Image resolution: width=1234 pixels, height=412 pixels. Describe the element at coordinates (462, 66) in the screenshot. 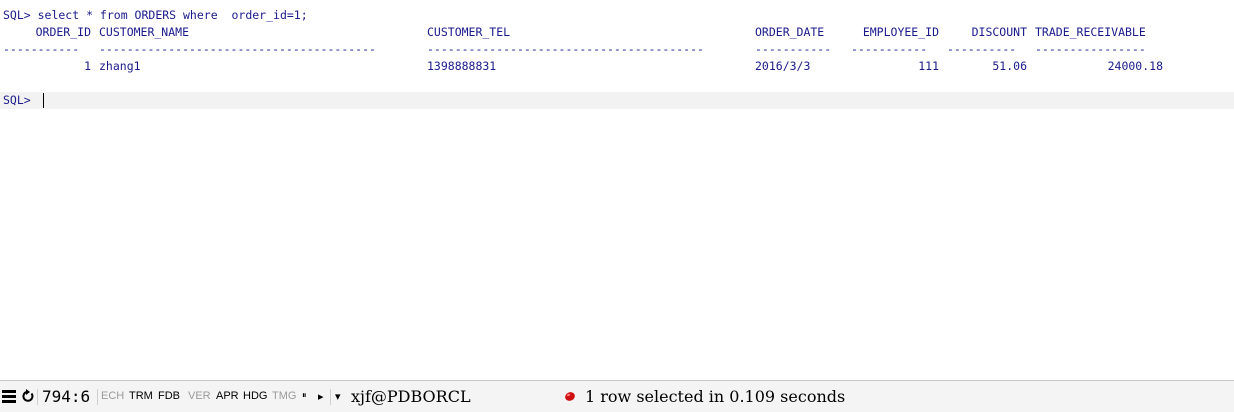

I see `cell-customer-tel: 1398888831` at that location.